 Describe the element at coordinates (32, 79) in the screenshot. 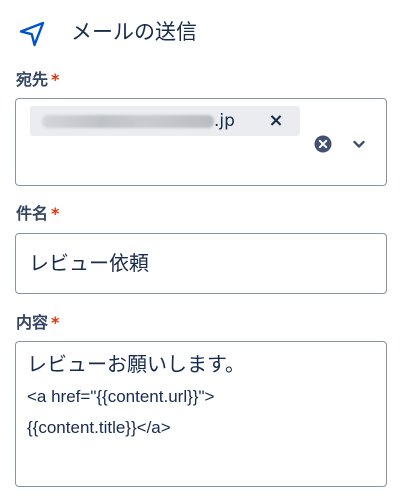

I see `to-label-text: 宛先` at that location.